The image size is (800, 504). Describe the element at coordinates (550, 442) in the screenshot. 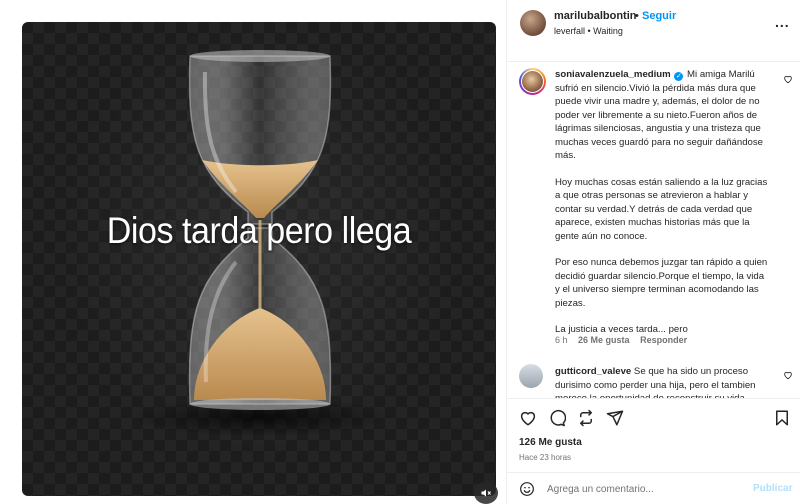

I see `likes-count: 126 Me gusta` at that location.